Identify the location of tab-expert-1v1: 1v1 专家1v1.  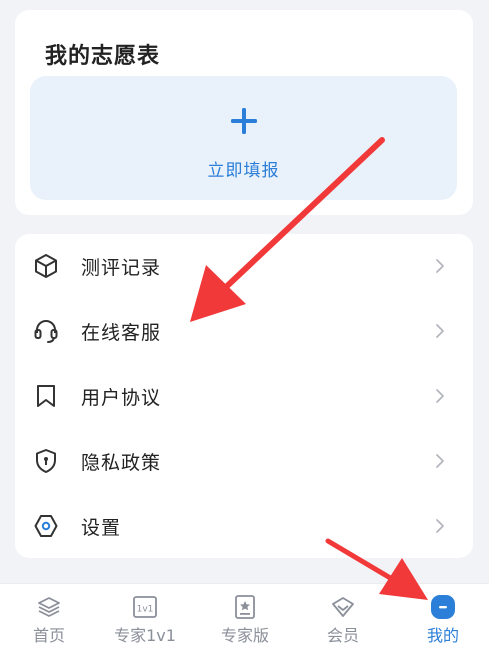
(145, 615).